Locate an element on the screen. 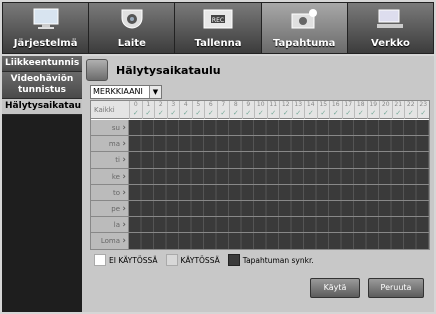  tab-label: Laite is located at coordinates (131, 43).